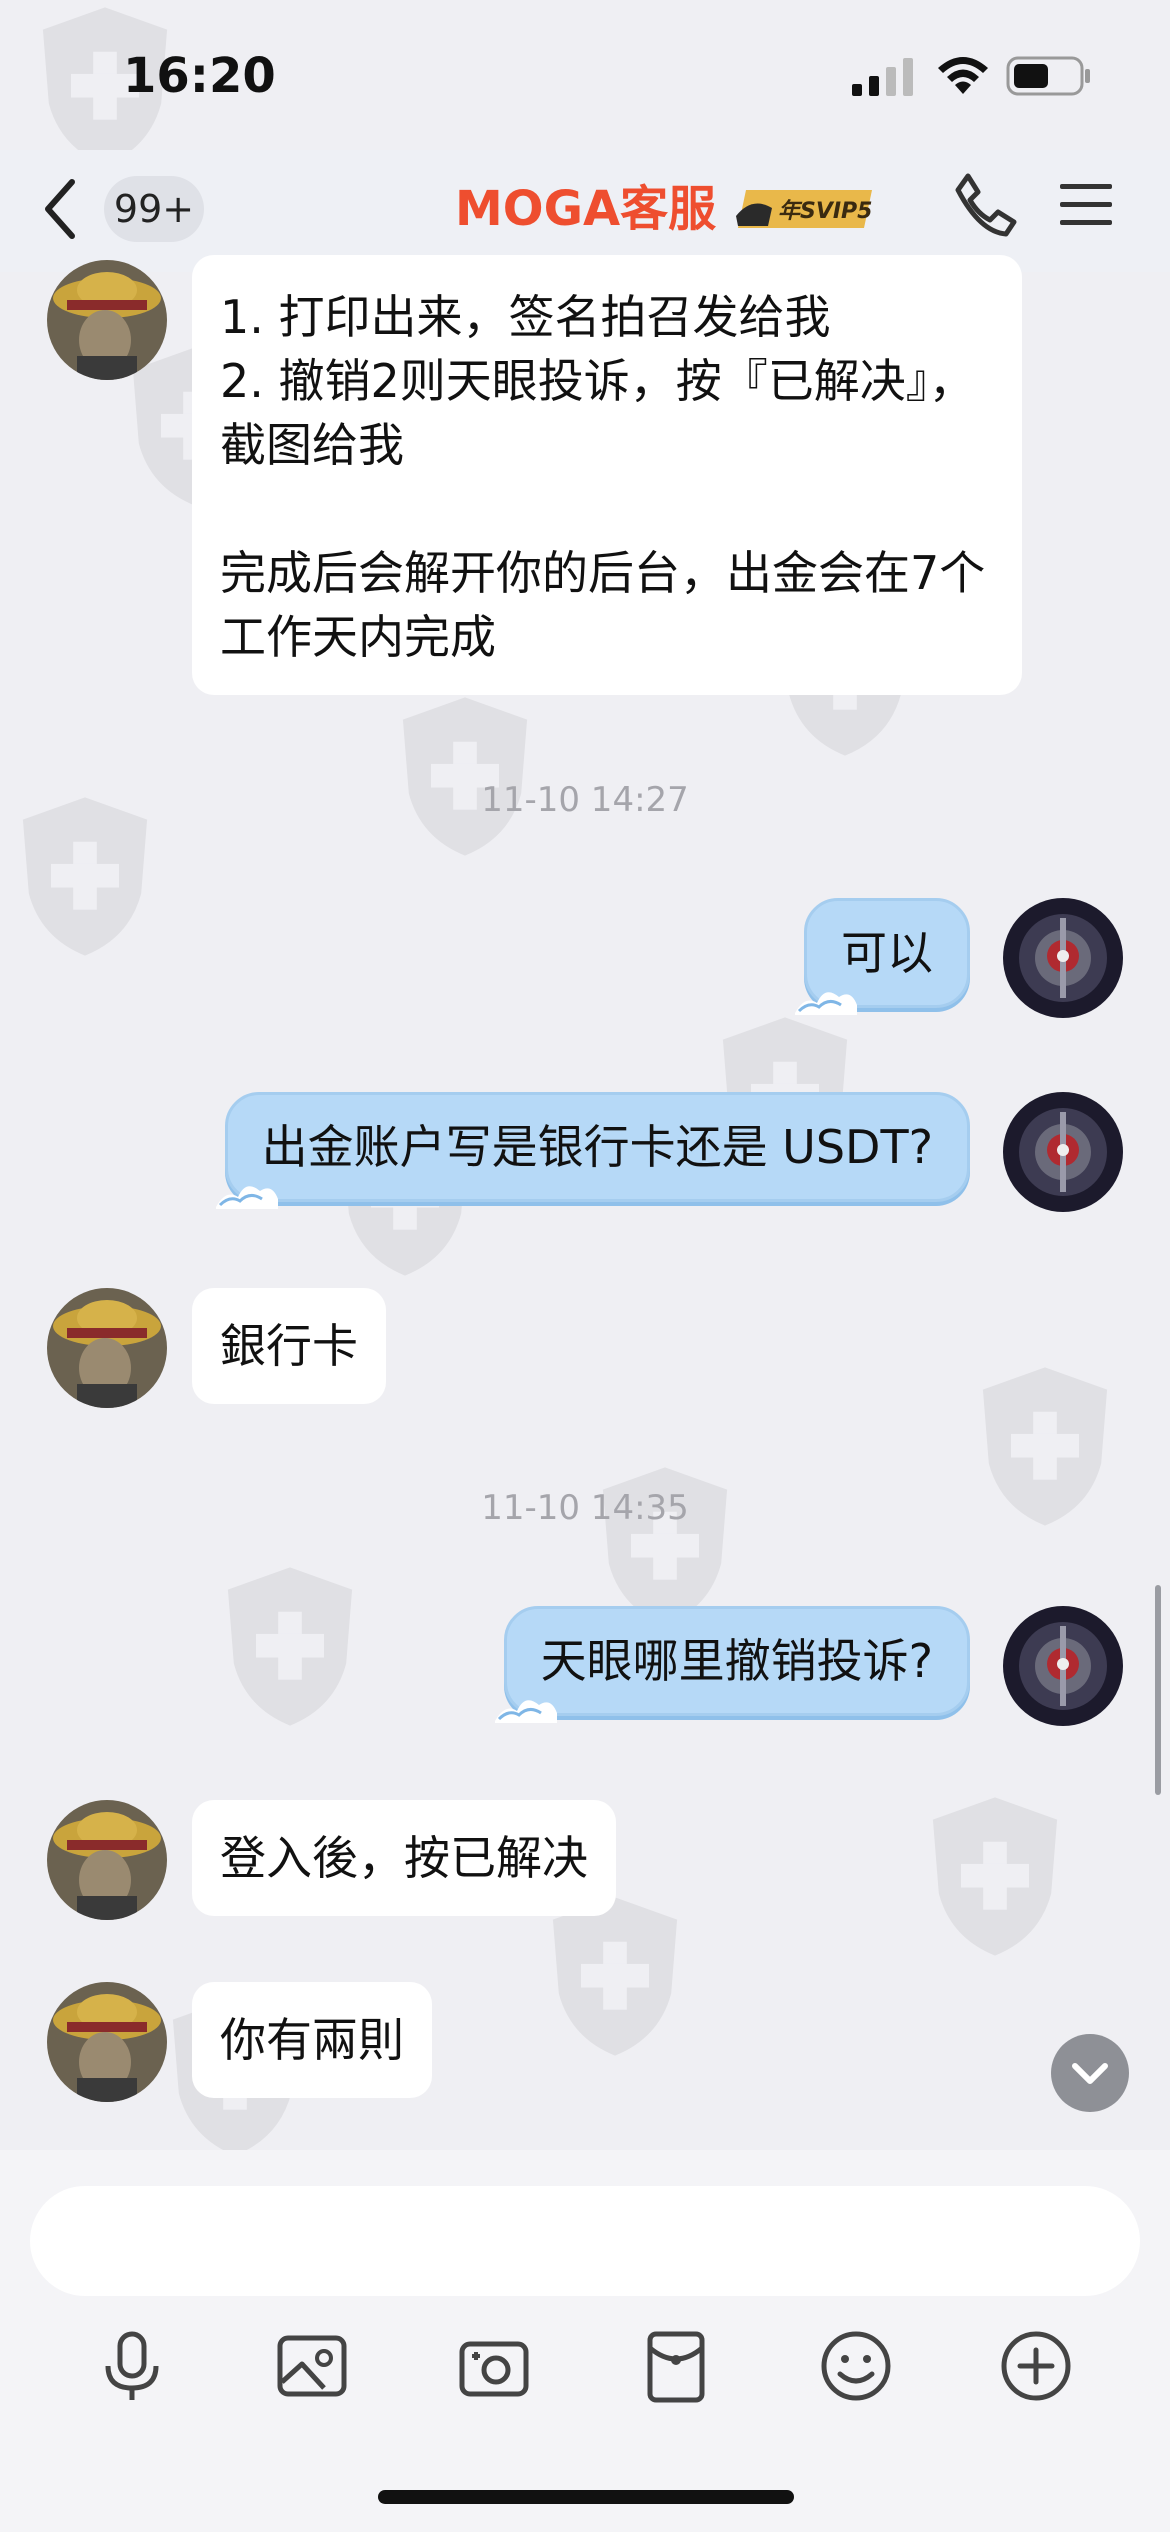 Image resolution: width=1170 pixels, height=2532 pixels. I want to click on unread-count-badge: 99+, so click(154, 209).